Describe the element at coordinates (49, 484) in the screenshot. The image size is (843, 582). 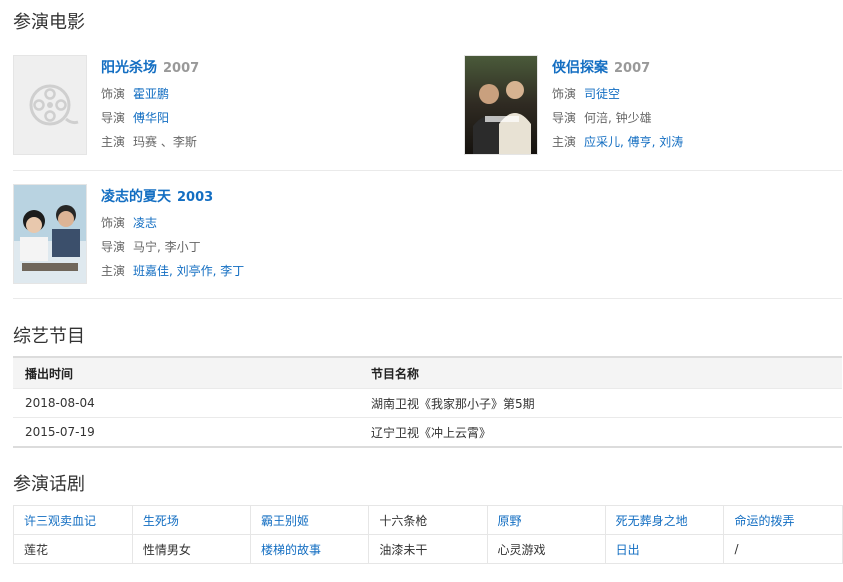
I see `drama-section-title: 参演话剧` at that location.